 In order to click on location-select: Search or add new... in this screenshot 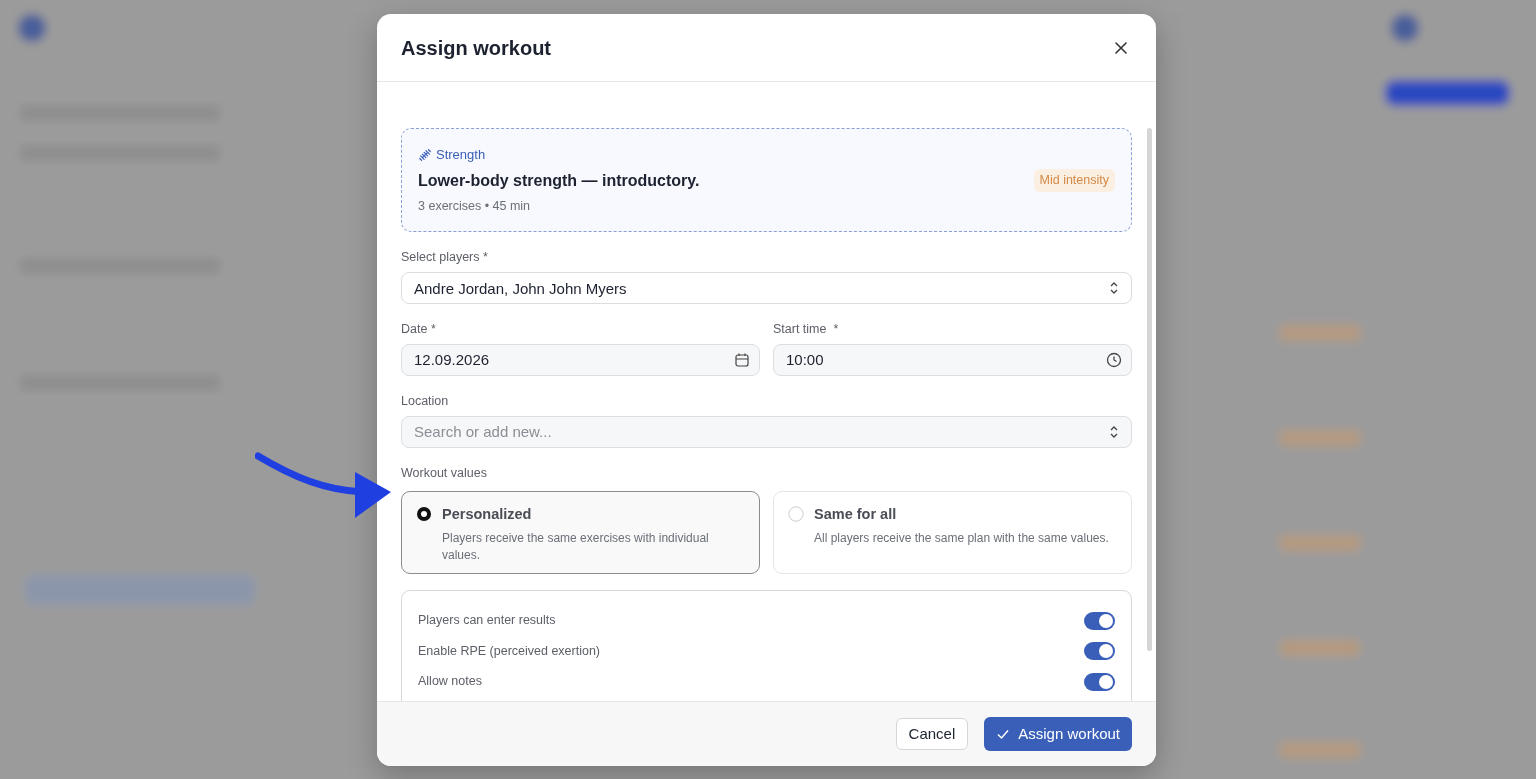, I will do `click(766, 431)`.